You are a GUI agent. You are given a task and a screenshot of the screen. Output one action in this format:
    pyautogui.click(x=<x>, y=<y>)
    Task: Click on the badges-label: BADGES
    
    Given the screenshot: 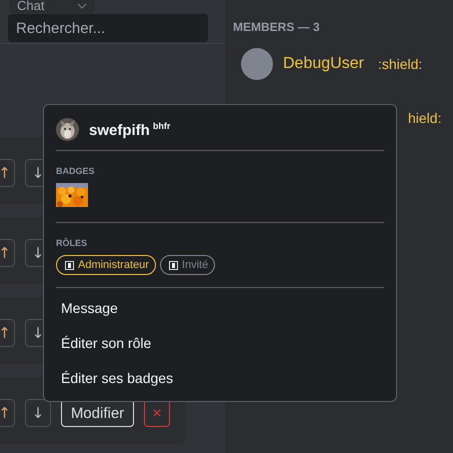 What is the action you would take?
    pyautogui.click(x=76, y=171)
    